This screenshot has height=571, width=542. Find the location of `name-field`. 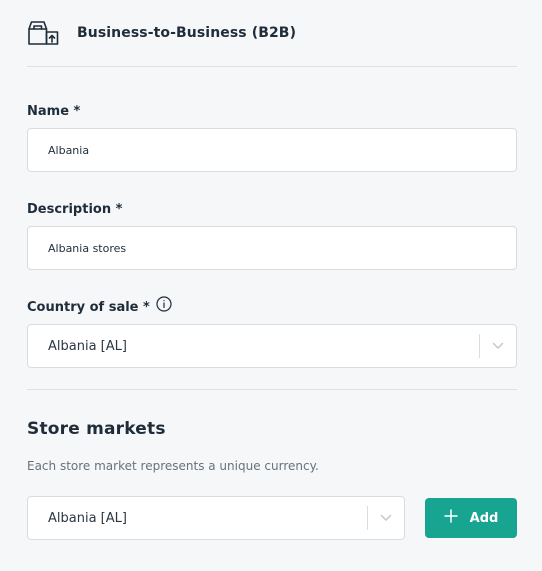

name-field is located at coordinates (272, 150).